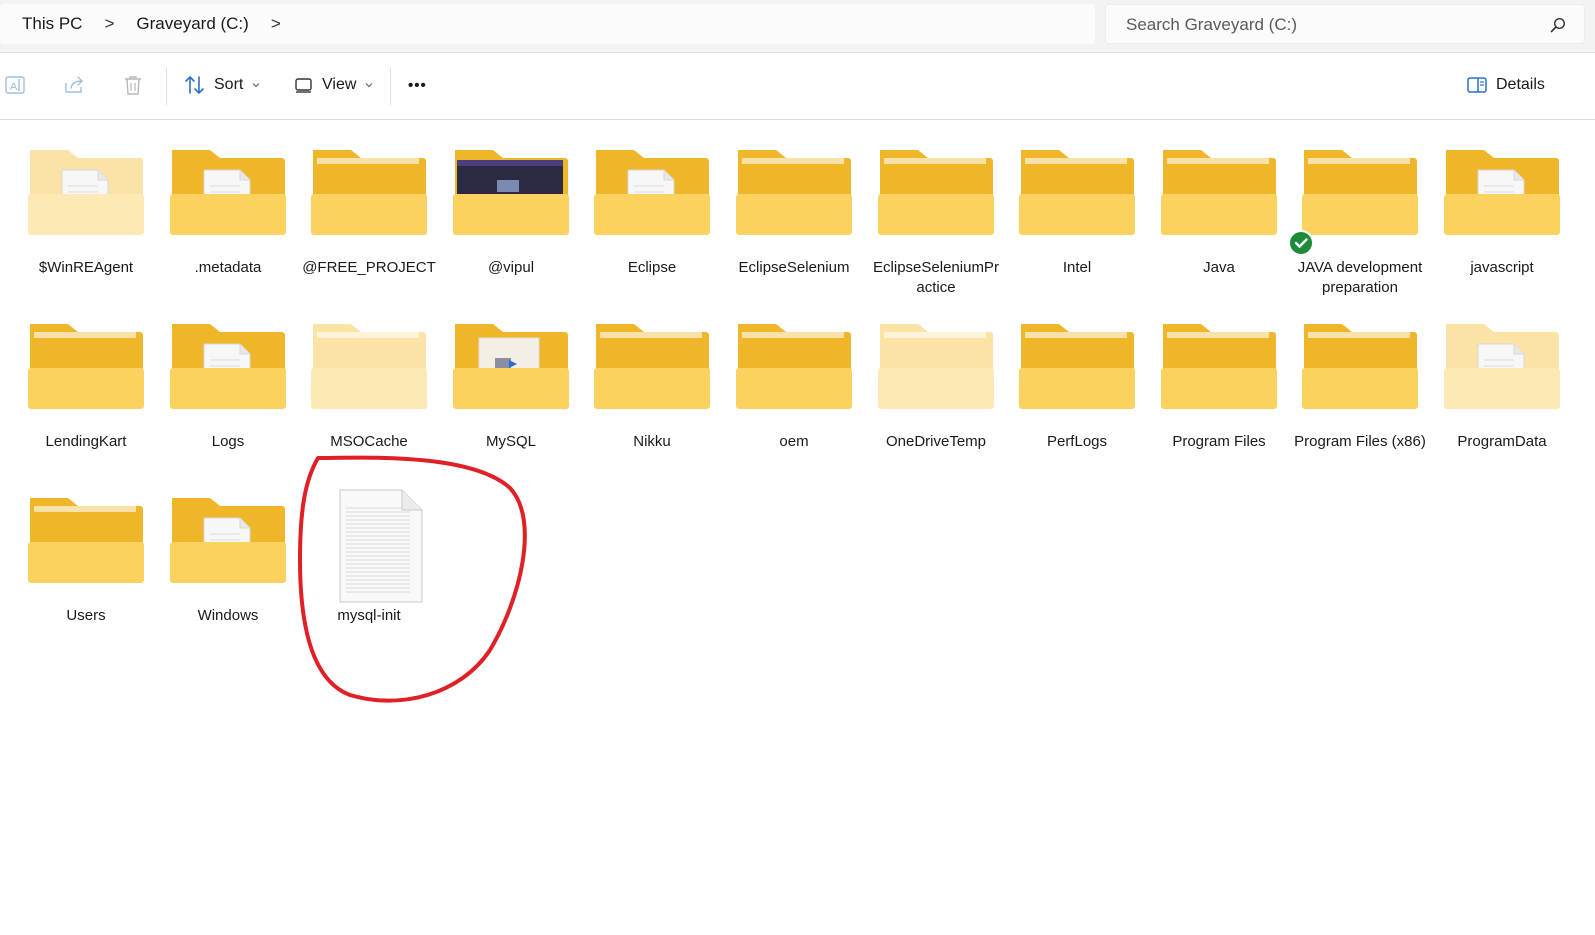  I want to click on item-label: Intel, so click(1077, 267).